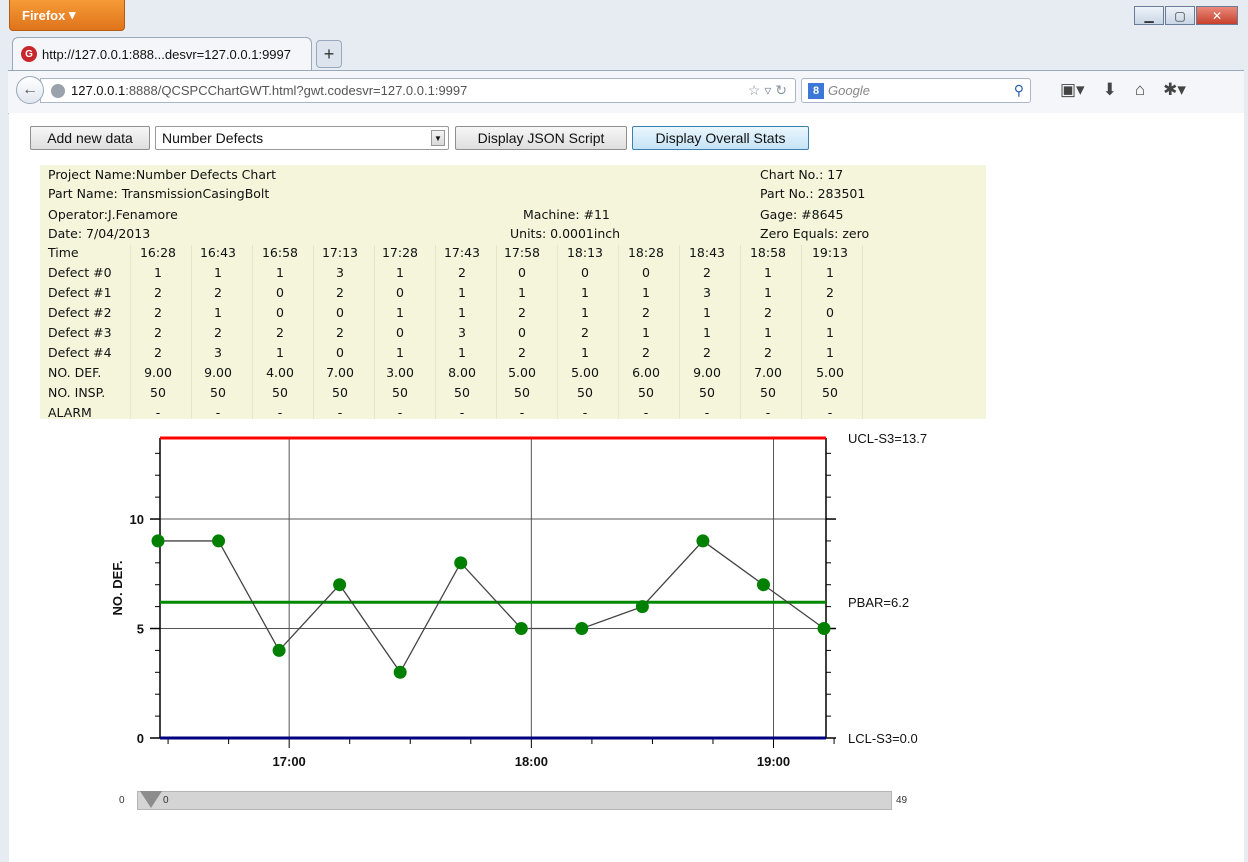  What do you see at coordinates (340, 252) in the screenshot?
I see `table-cell: 17:13` at bounding box center [340, 252].